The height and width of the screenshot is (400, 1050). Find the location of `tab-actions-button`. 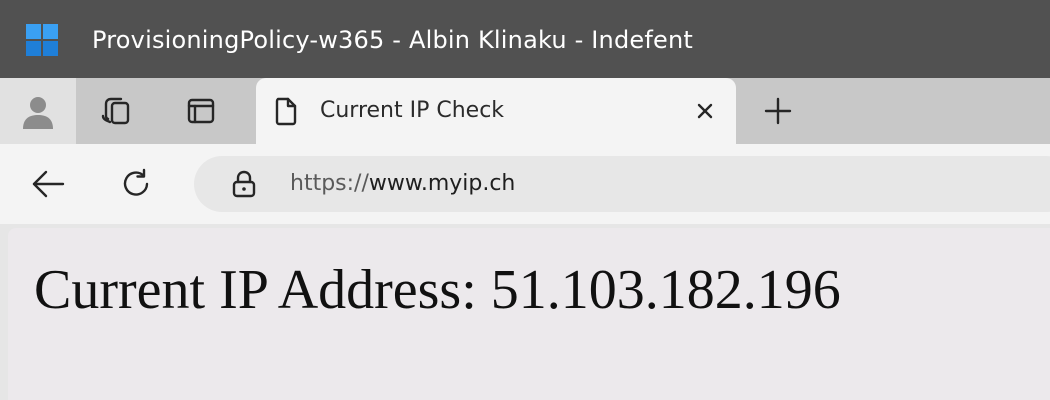

tab-actions-button is located at coordinates (201, 111).